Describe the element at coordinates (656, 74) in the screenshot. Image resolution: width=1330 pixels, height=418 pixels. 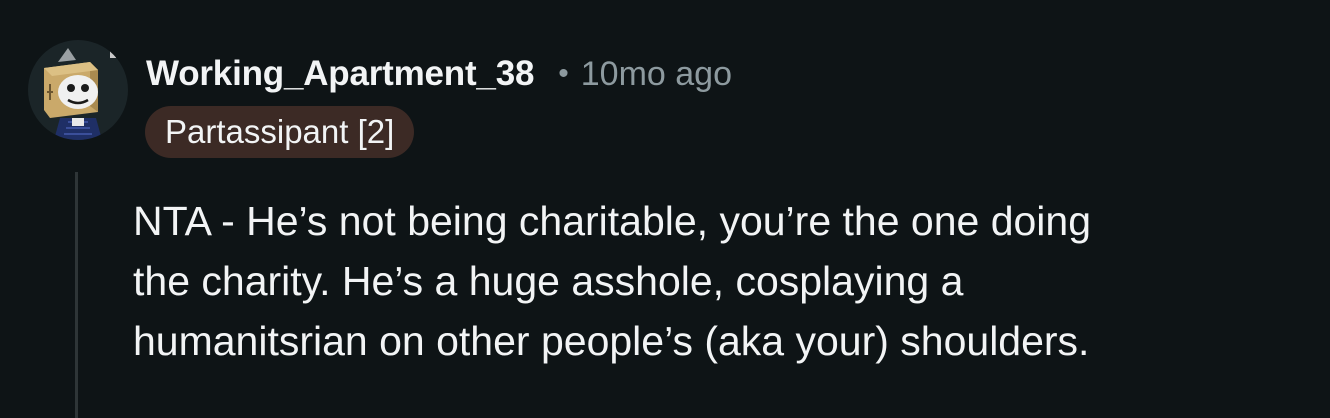
I see `timestamp: 10mo ago` at that location.